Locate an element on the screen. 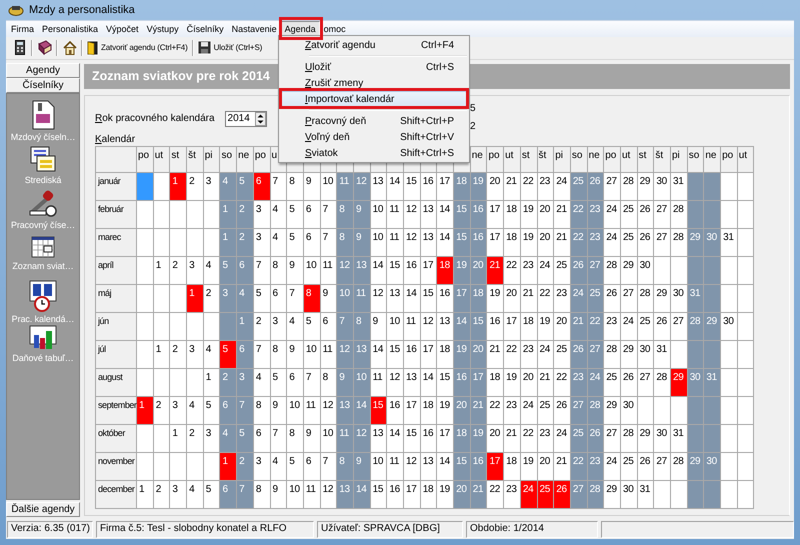 The width and height of the screenshot is (800, 545). holiday-cell: 17 is located at coordinates (495, 466).